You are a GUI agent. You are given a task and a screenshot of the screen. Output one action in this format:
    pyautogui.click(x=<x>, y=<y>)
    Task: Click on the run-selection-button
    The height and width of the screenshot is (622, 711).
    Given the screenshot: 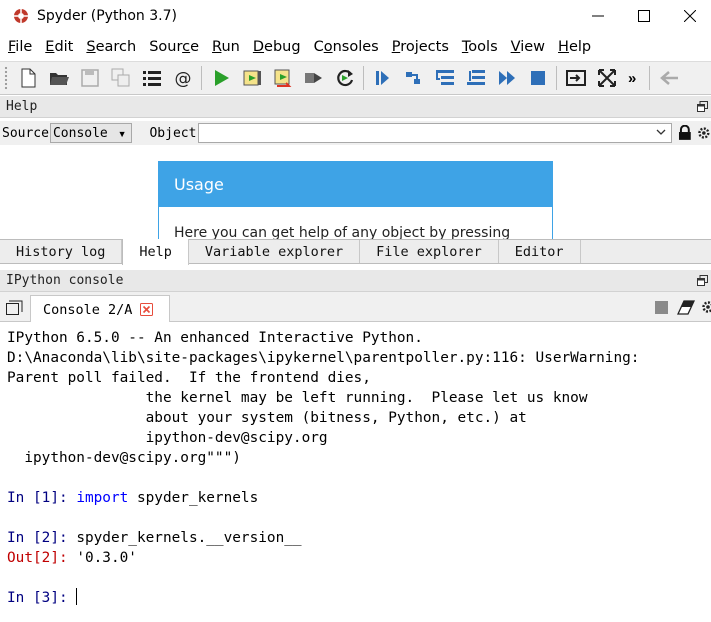 What is the action you would take?
    pyautogui.click(x=313, y=78)
    